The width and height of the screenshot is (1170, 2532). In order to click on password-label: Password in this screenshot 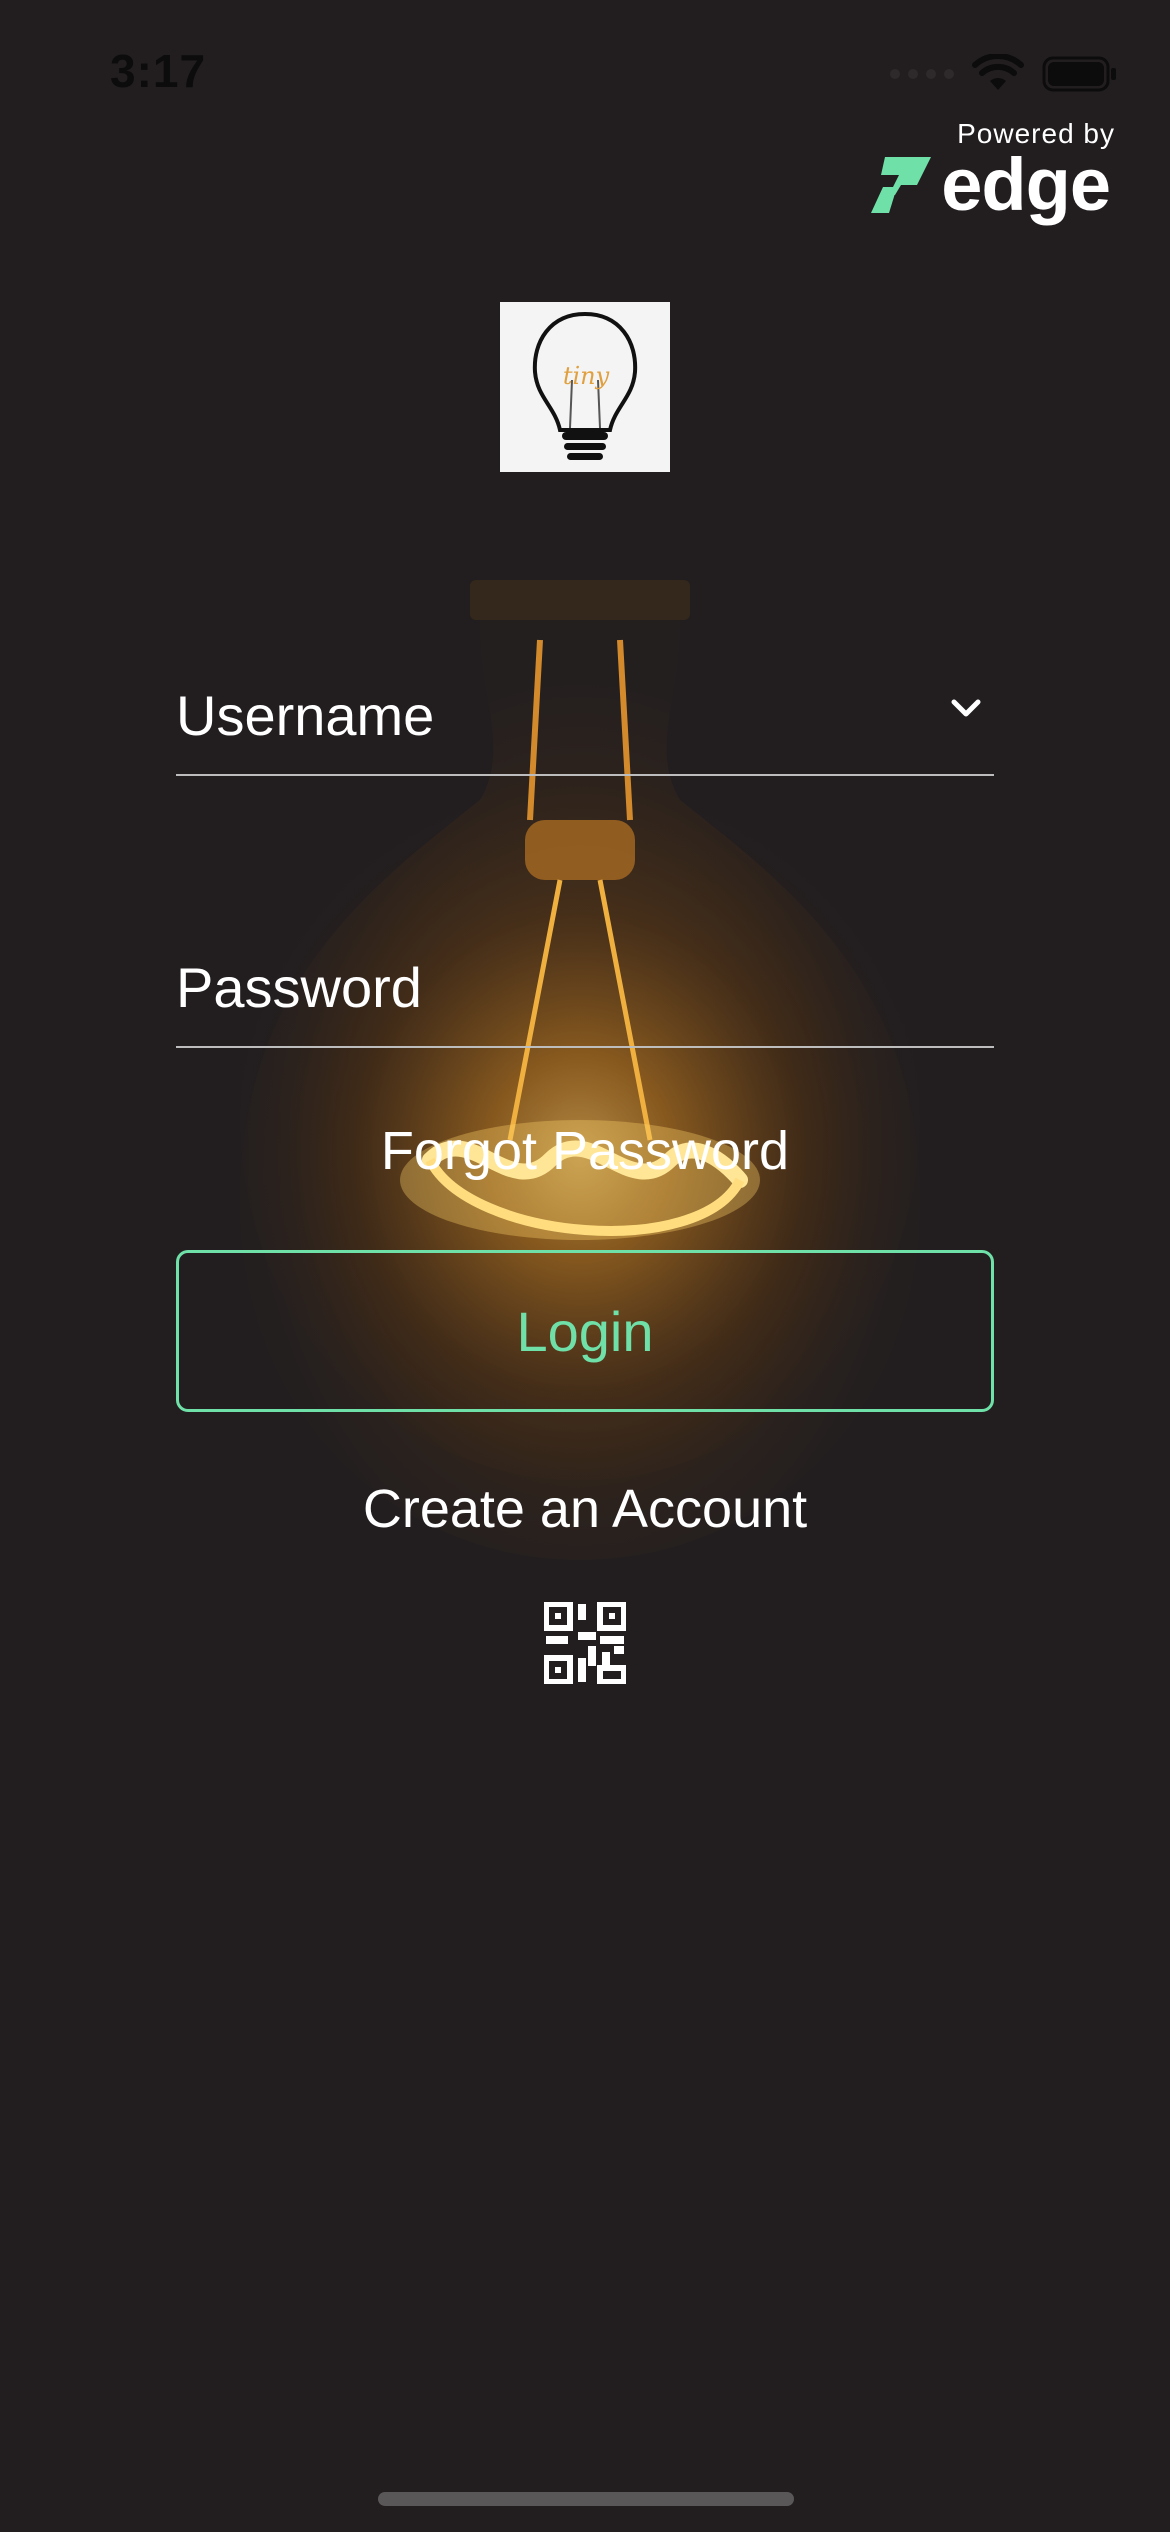, I will do `click(299, 987)`.